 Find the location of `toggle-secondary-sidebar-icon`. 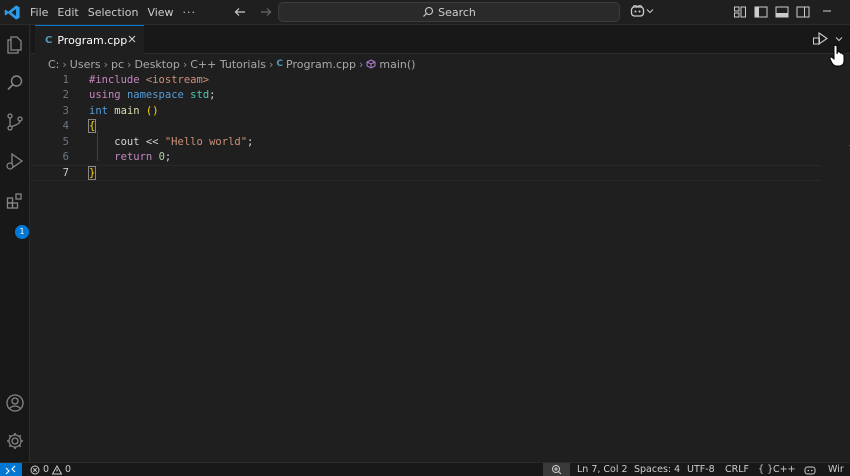

toggle-secondary-sidebar-icon is located at coordinates (803, 12).